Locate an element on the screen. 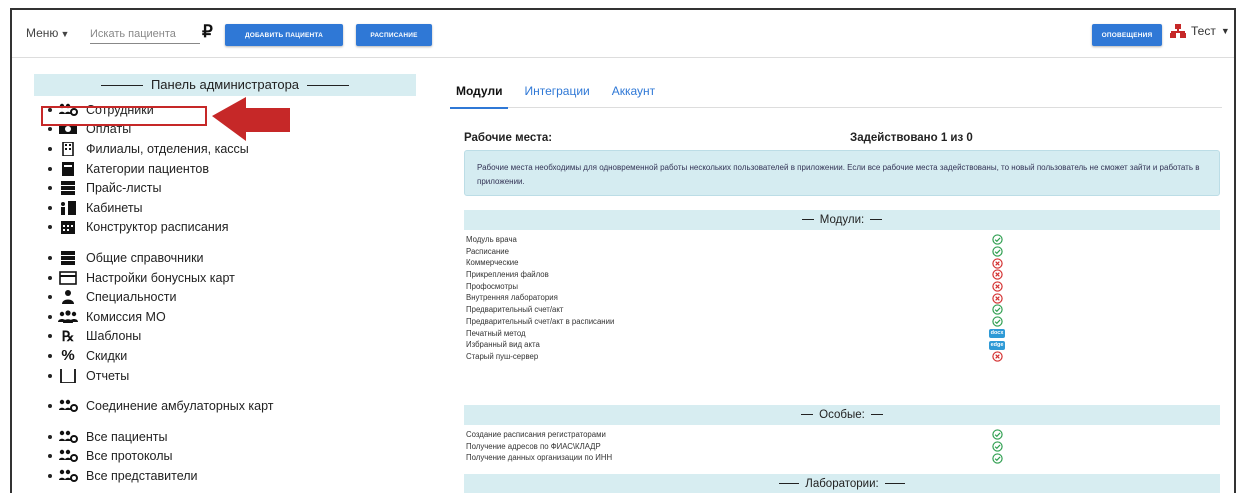 Image resolution: width=1248 pixels, height=493 pixels. module-name: Печатный метод is located at coordinates (496, 333).